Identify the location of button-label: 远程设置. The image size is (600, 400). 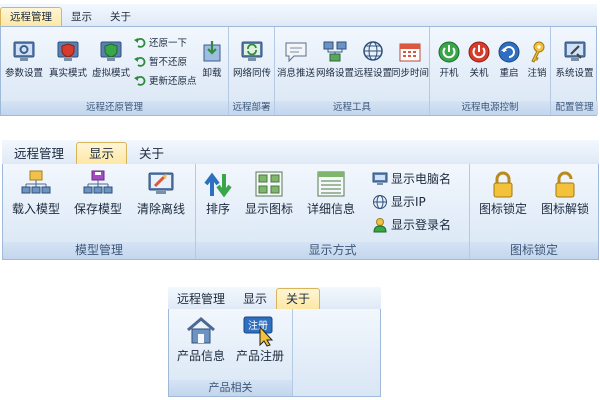
(373, 73).